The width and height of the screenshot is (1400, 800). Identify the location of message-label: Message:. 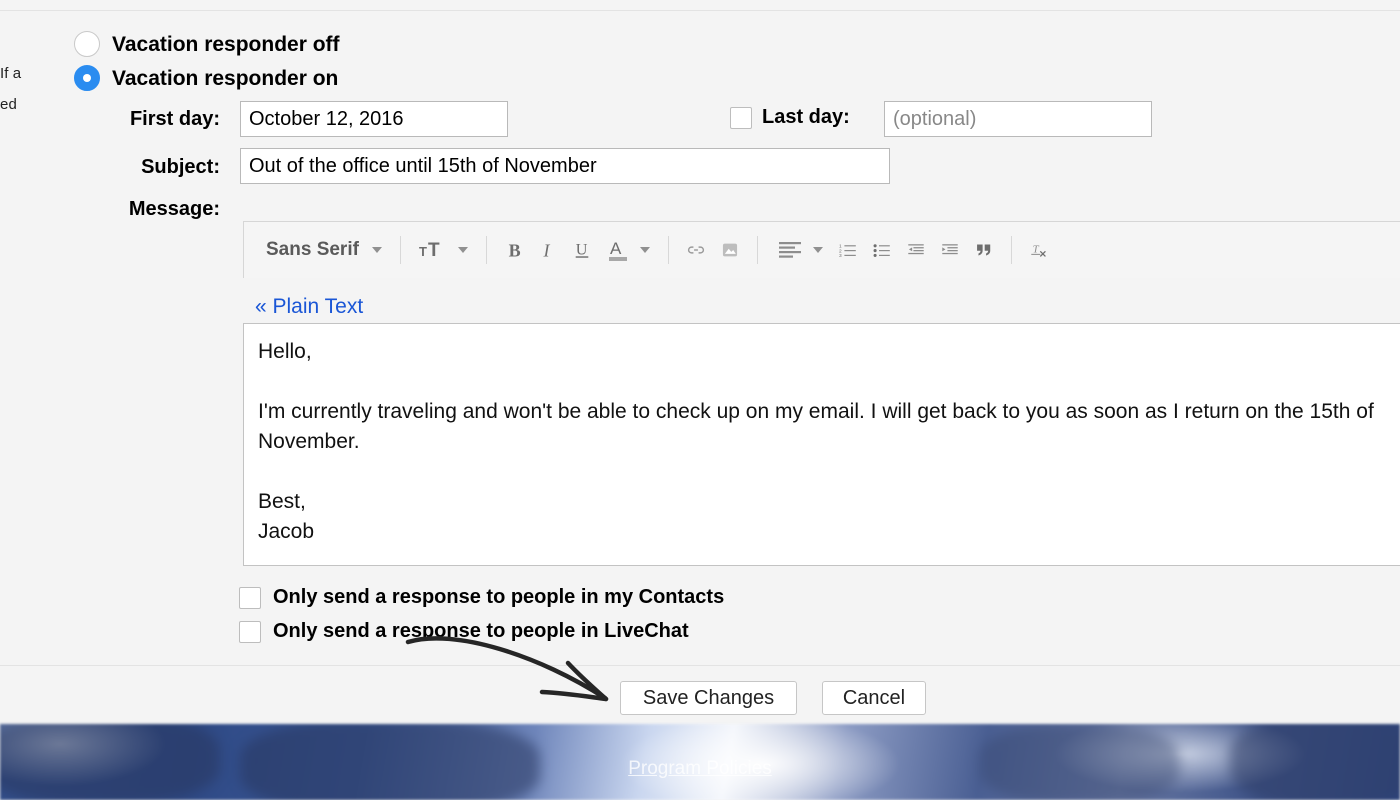
(174, 209).